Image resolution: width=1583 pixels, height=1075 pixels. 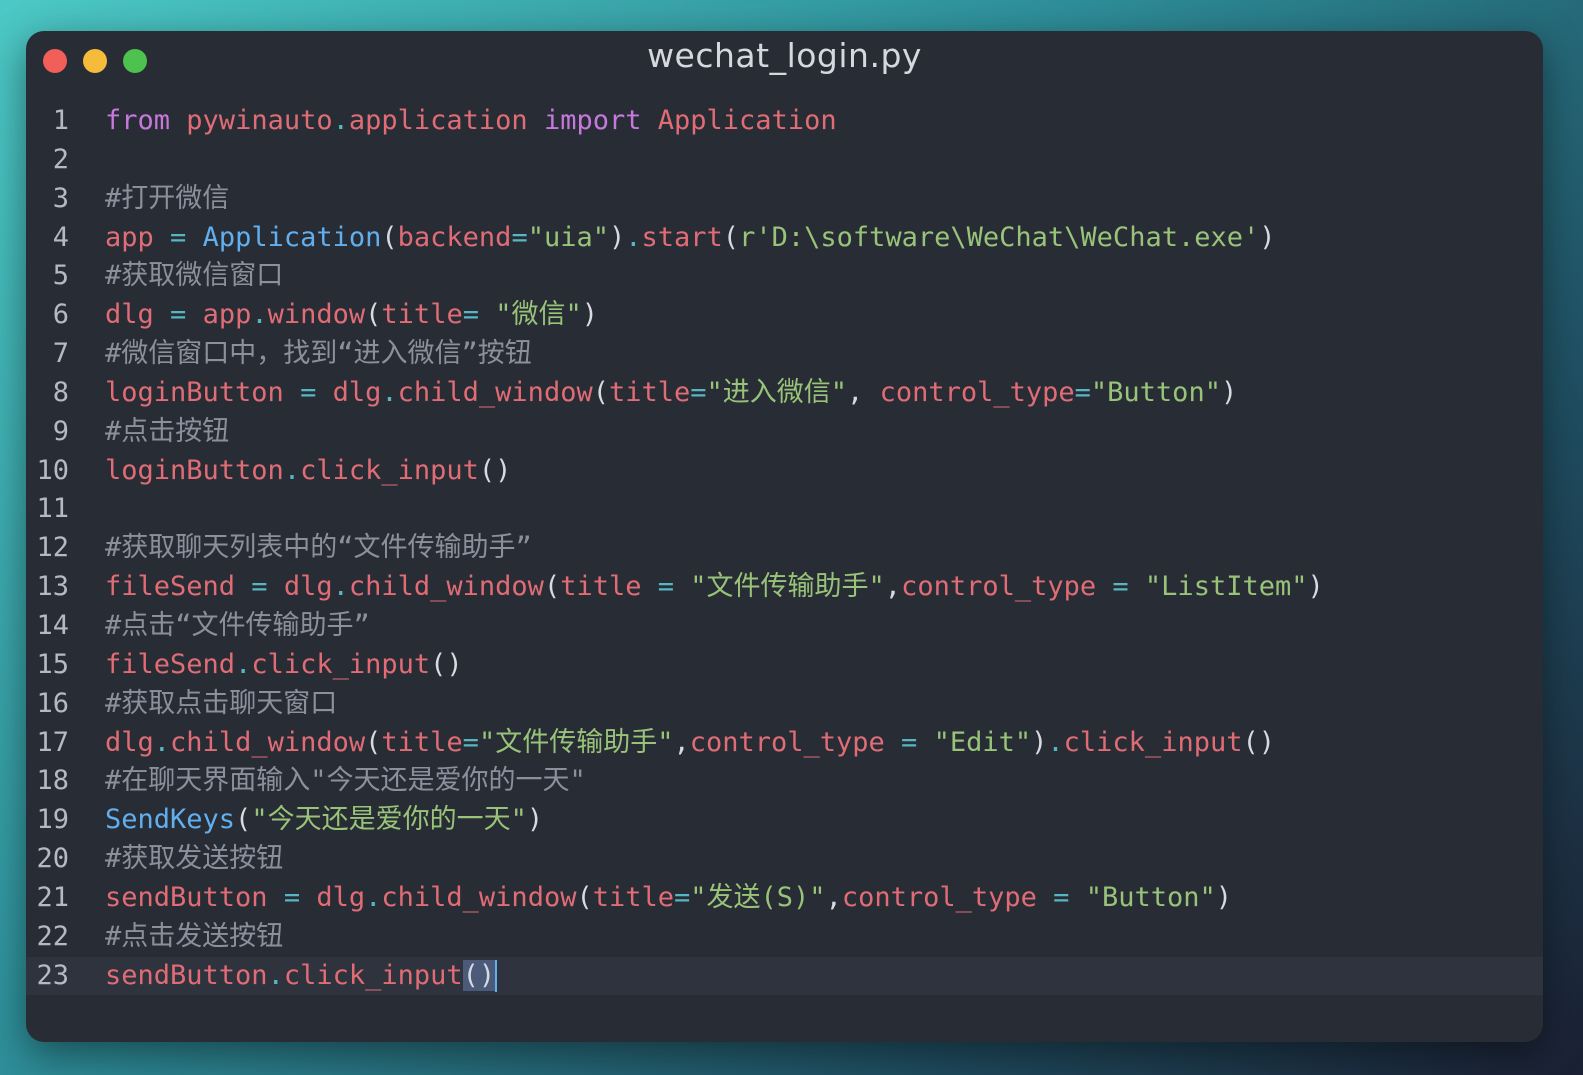 What do you see at coordinates (52, 548) in the screenshot?
I see `line-number: 12` at bounding box center [52, 548].